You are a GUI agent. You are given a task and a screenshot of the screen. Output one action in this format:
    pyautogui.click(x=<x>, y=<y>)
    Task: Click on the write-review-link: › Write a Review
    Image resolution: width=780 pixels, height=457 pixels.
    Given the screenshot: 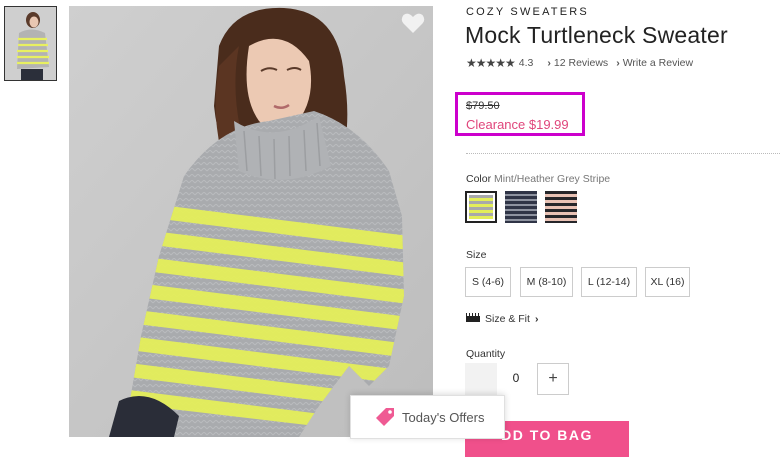 What is the action you would take?
    pyautogui.click(x=654, y=63)
    